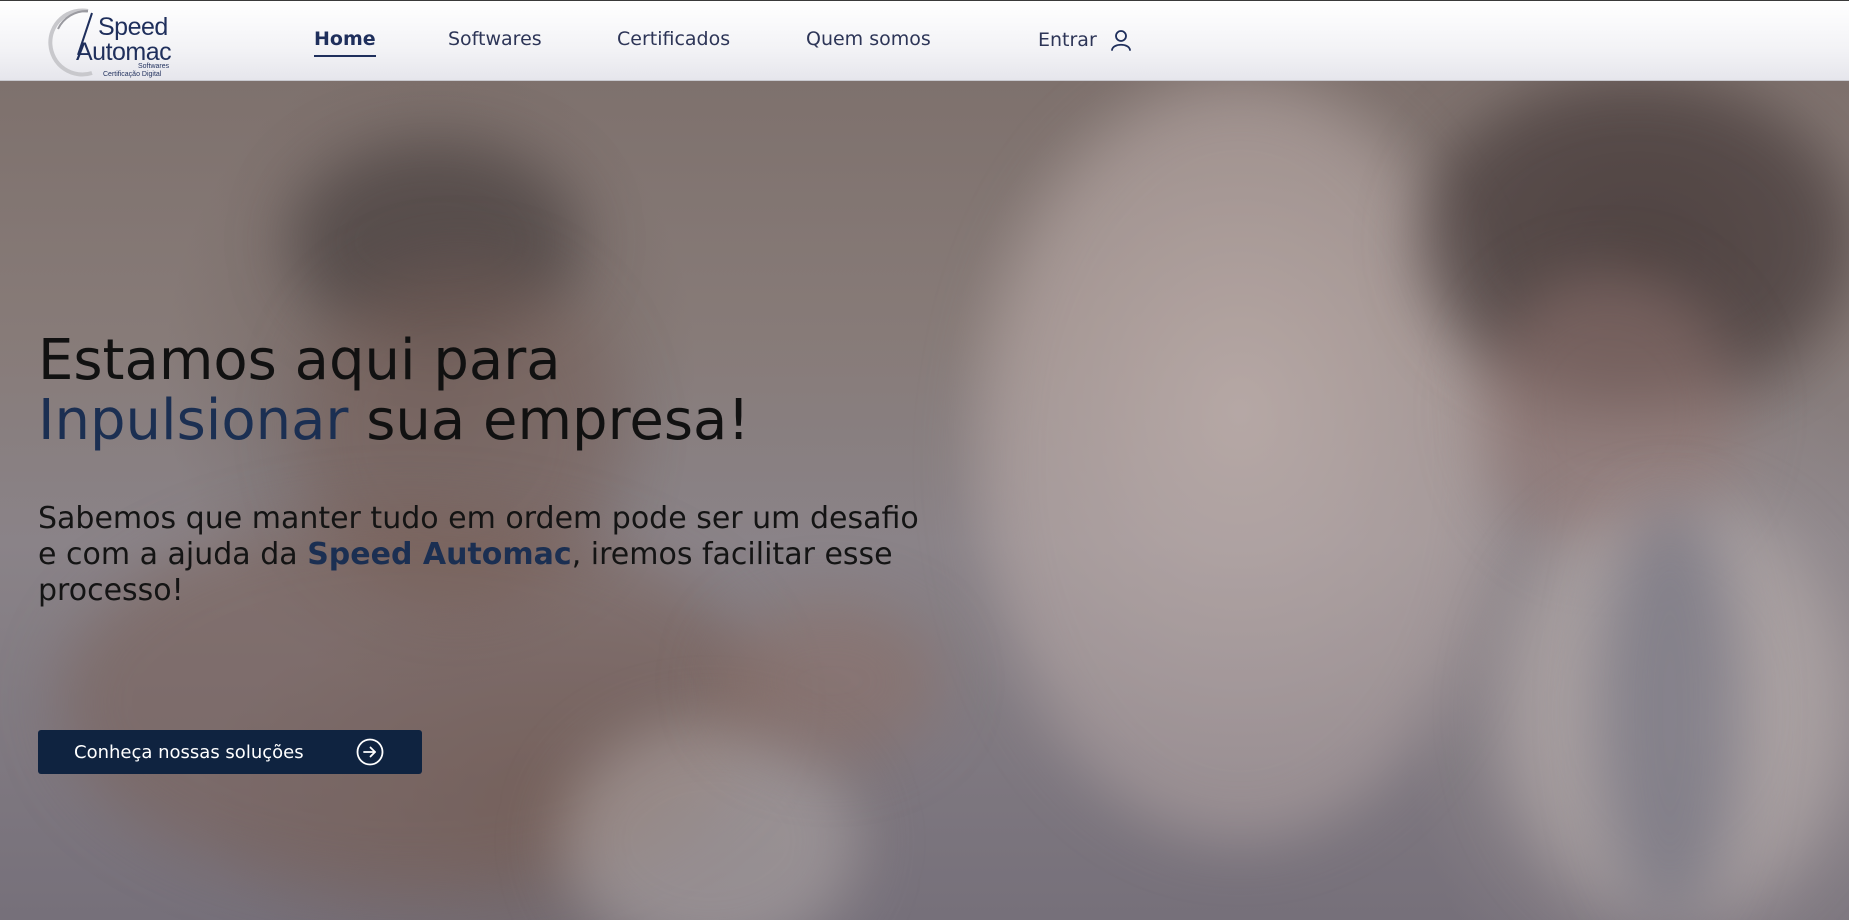  What do you see at coordinates (193, 420) in the screenshot?
I see `hero-title-accent: Inpulsionar` at bounding box center [193, 420].